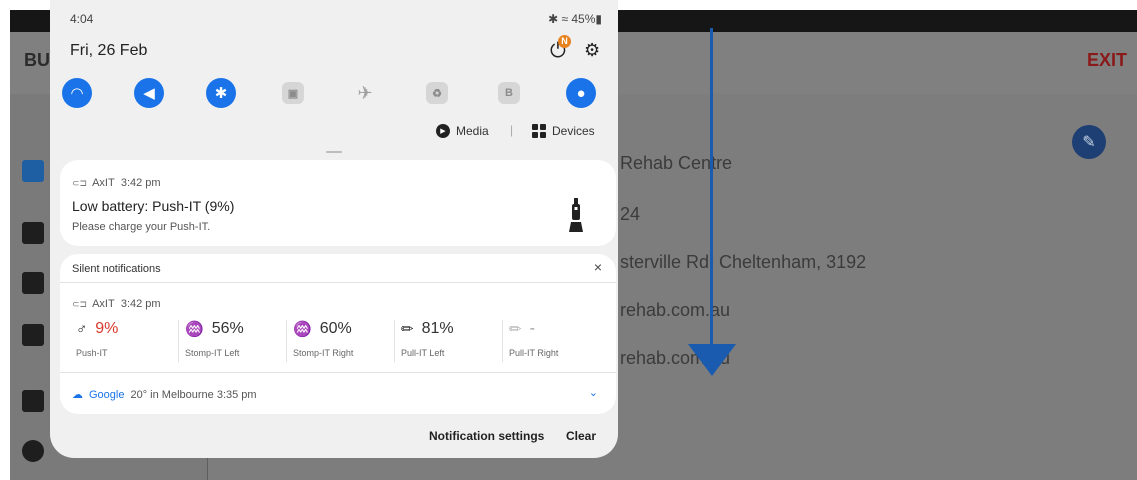 The height and width of the screenshot is (480, 1137). I want to click on device-stomp-it-right: ♒ 60% Stomp-IT Right, so click(339, 341).